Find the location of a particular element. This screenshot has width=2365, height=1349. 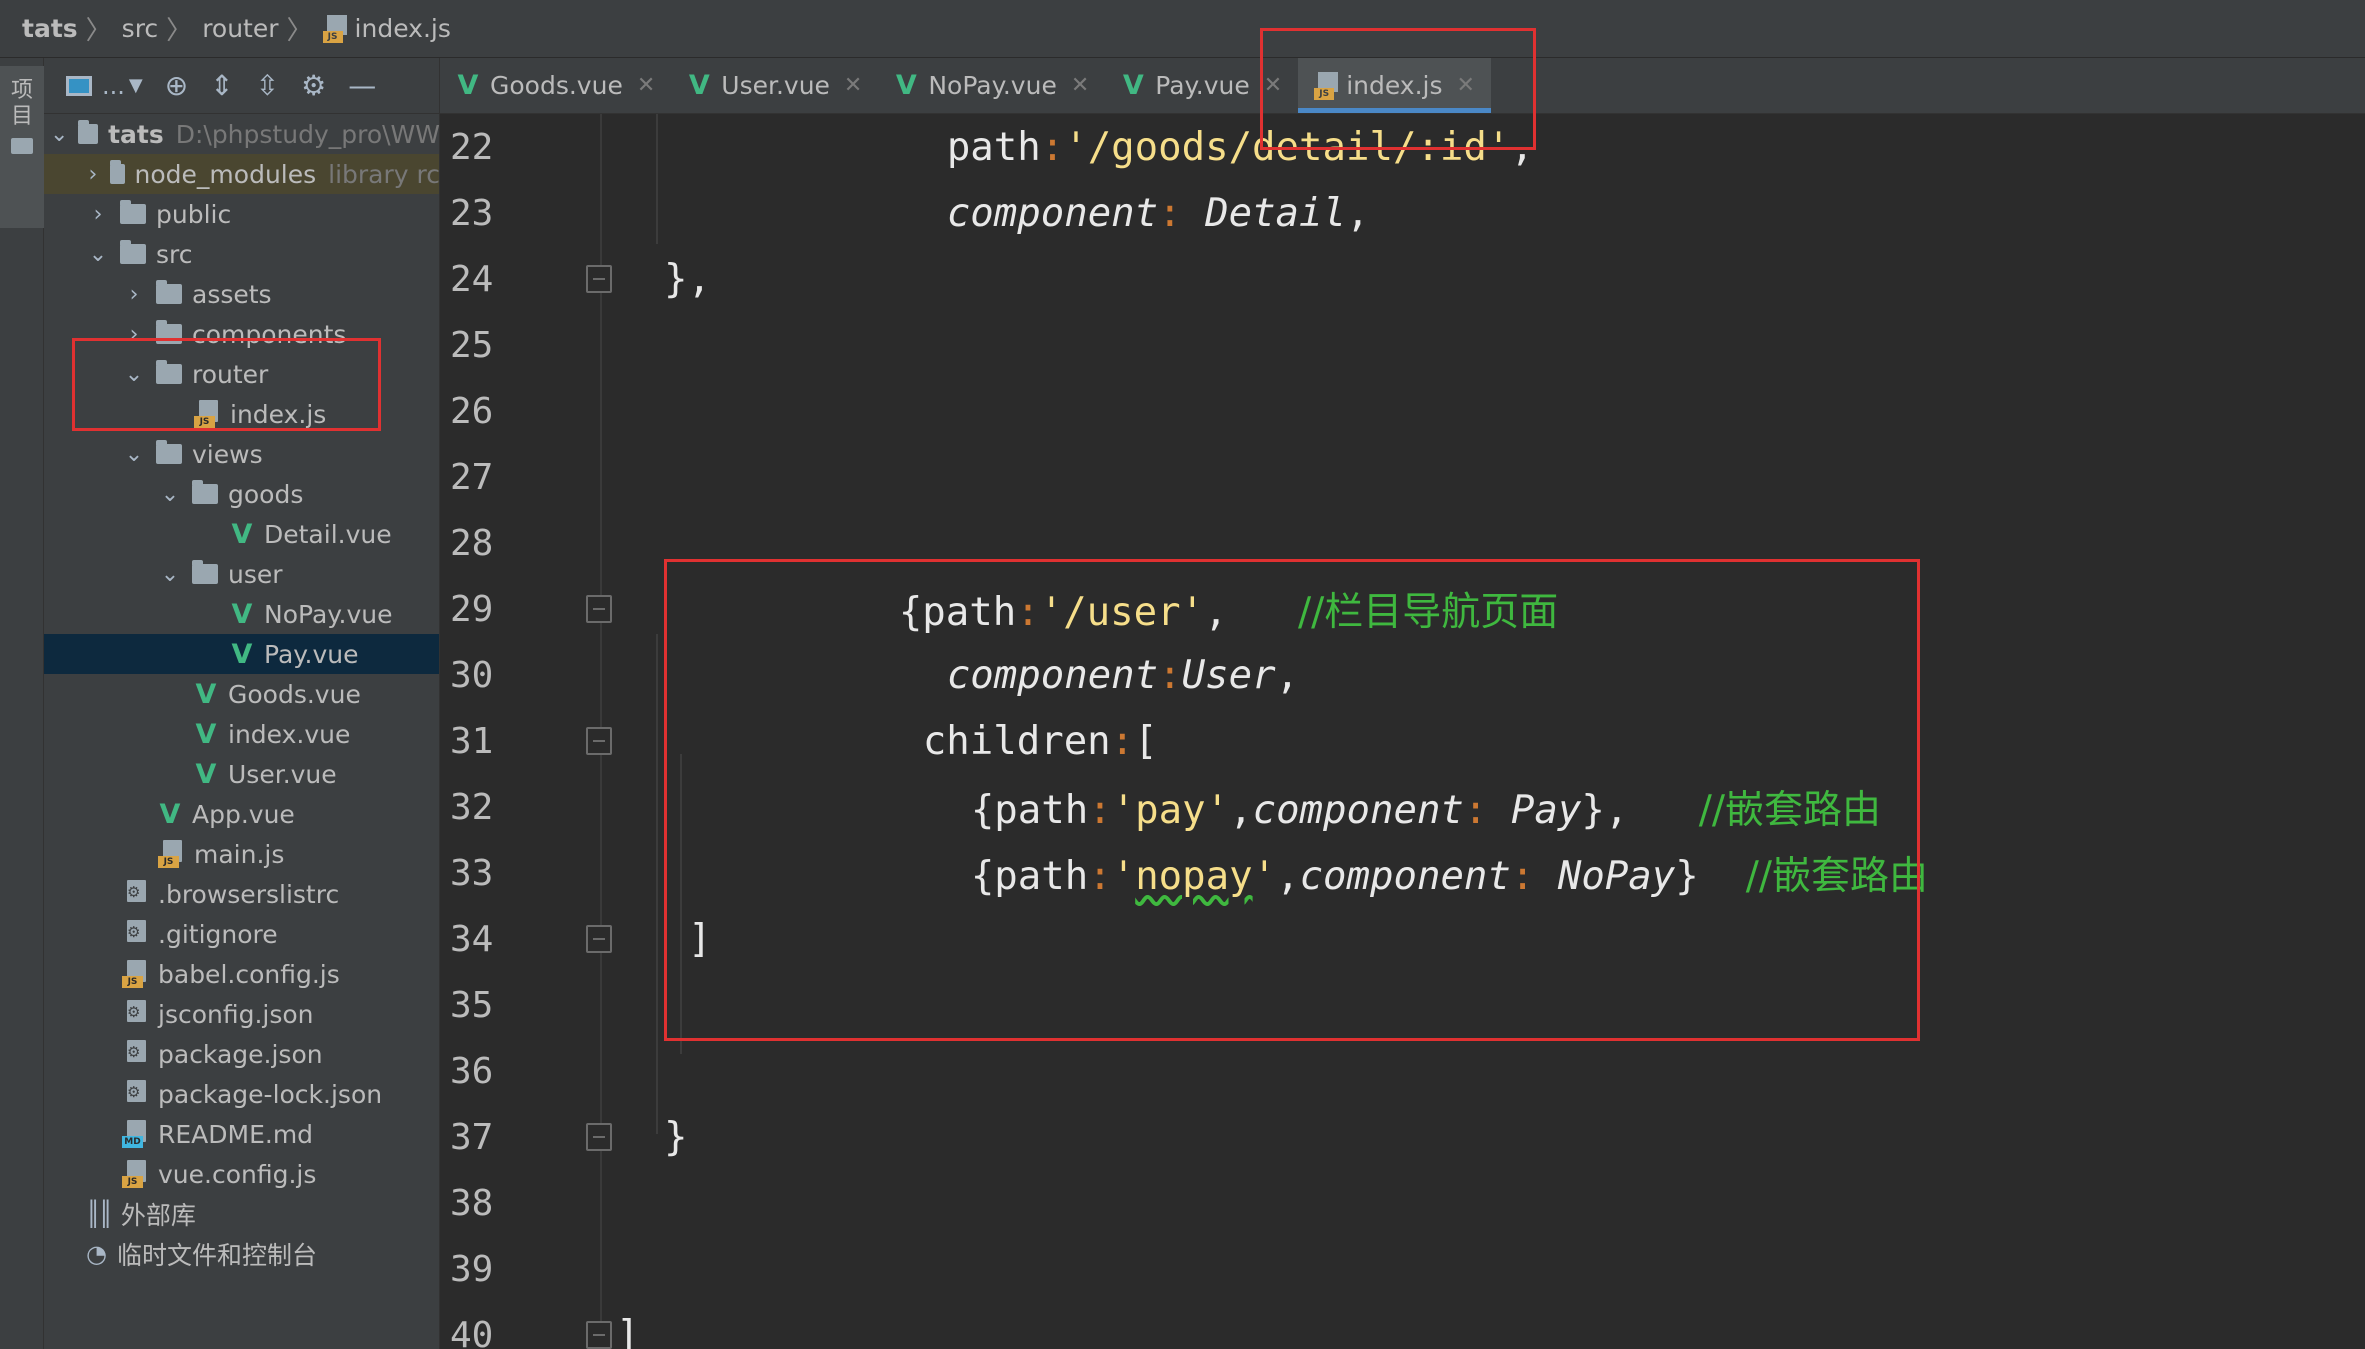

json-file-icon is located at coordinates (135, 1054).